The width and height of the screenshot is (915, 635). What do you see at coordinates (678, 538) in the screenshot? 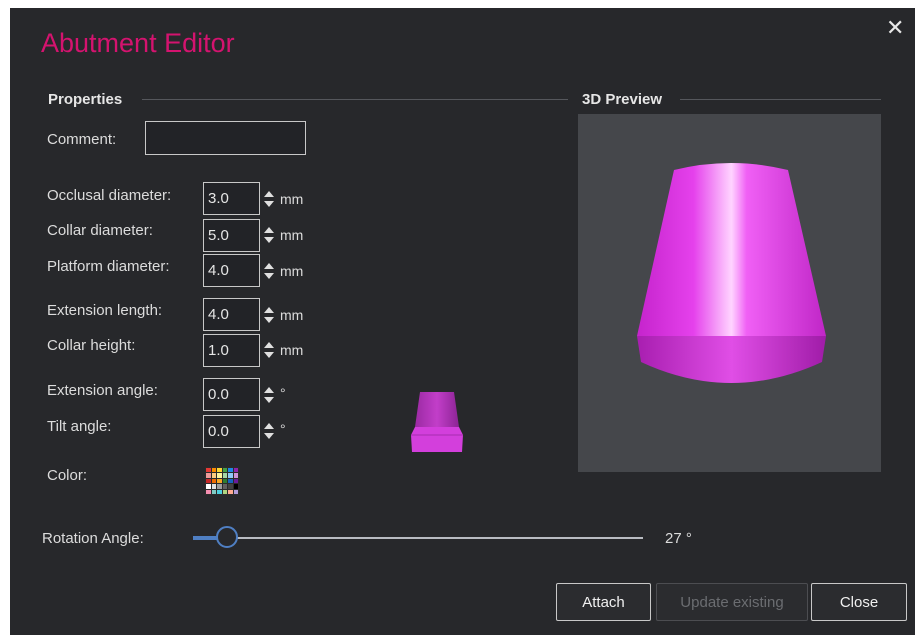
I see `rotation-angle-value: 27 °` at bounding box center [678, 538].